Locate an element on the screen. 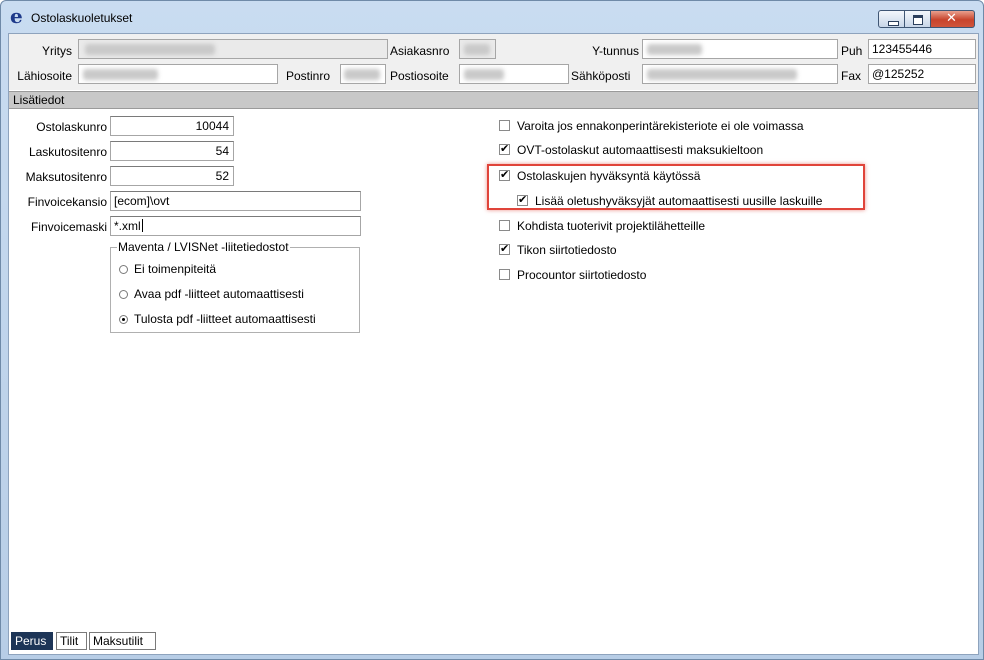 The image size is (984, 660). sahkoposti-label: Sähköposti is located at coordinates (601, 76).